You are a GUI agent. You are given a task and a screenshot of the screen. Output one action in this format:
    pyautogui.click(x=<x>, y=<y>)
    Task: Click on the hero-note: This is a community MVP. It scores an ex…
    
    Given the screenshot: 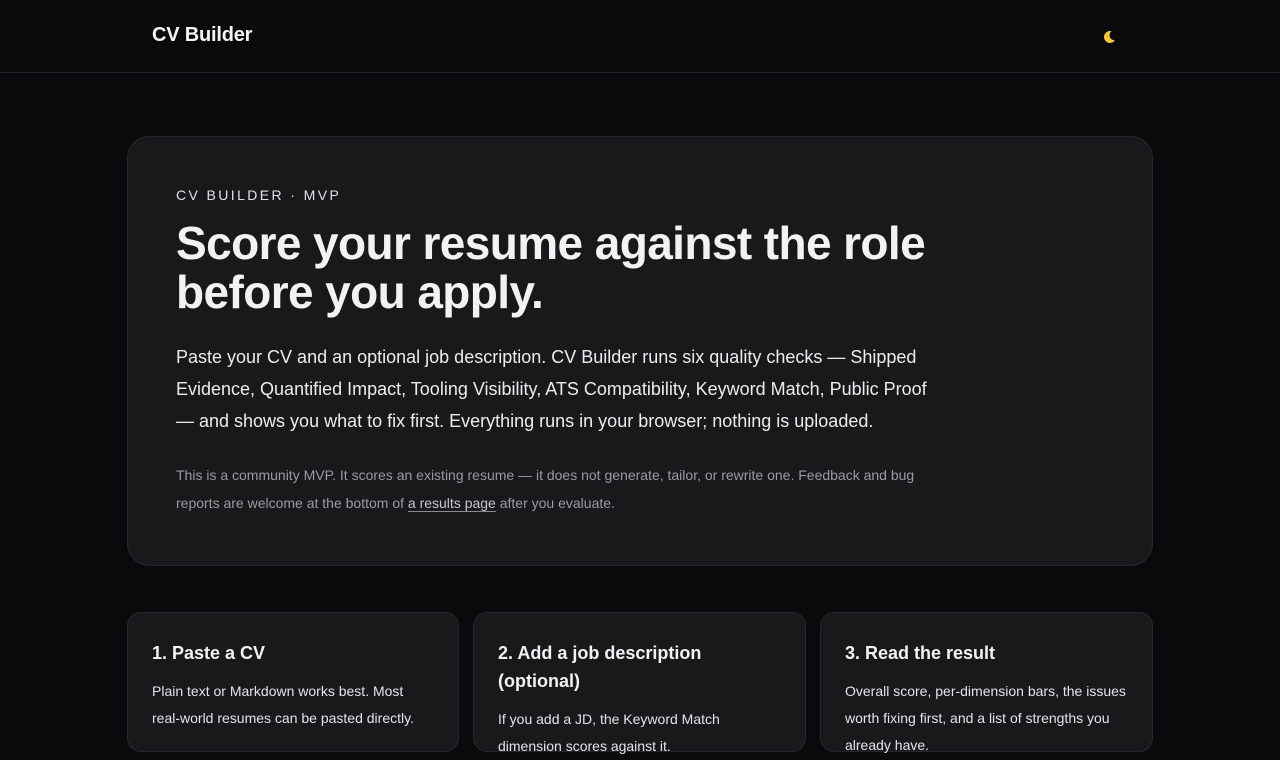 What is the action you would take?
    pyautogui.click(x=556, y=489)
    